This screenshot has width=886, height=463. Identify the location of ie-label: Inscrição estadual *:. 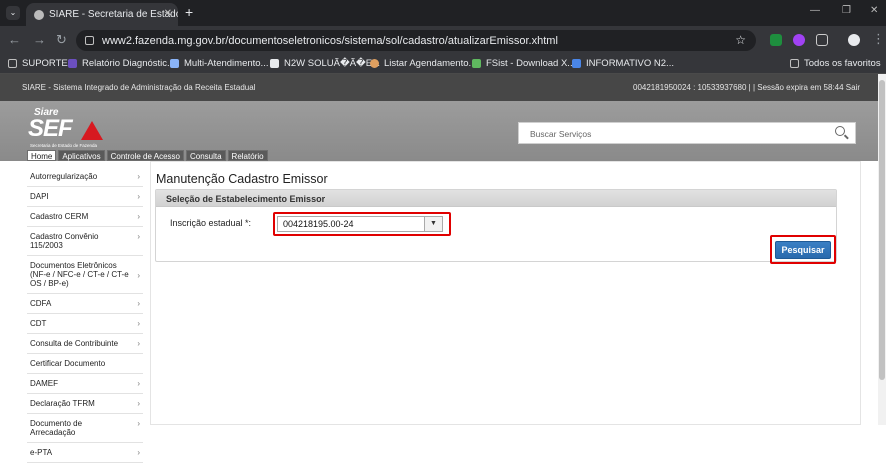
(211, 223).